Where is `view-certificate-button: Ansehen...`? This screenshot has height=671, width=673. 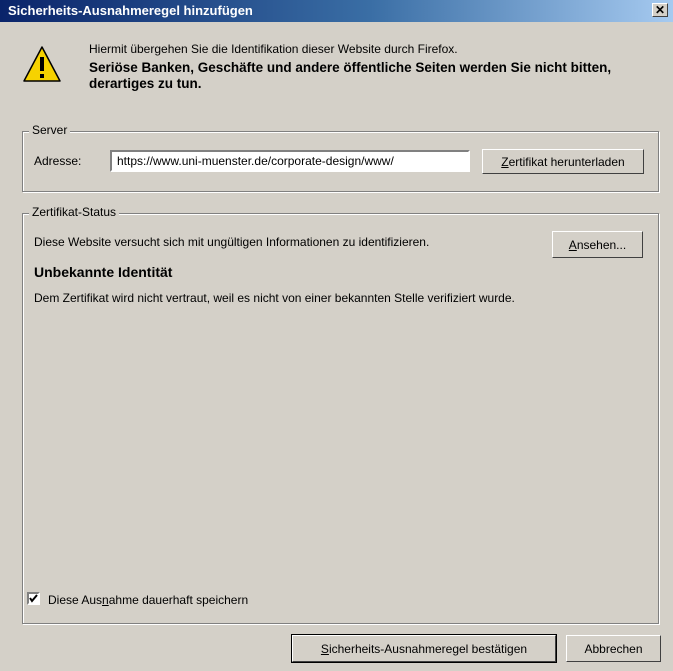
view-certificate-button: Ansehen... is located at coordinates (597, 244).